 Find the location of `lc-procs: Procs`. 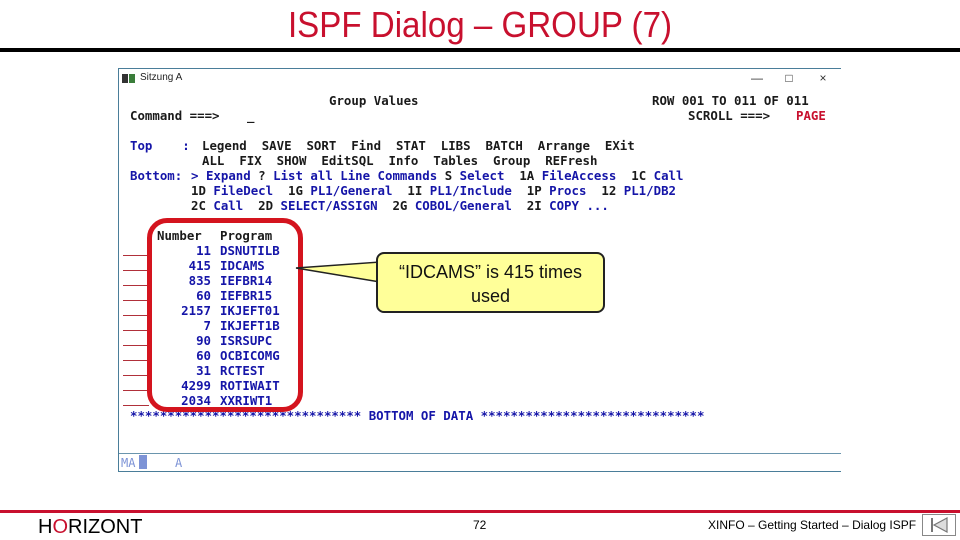

lc-procs: Procs is located at coordinates (567, 190).